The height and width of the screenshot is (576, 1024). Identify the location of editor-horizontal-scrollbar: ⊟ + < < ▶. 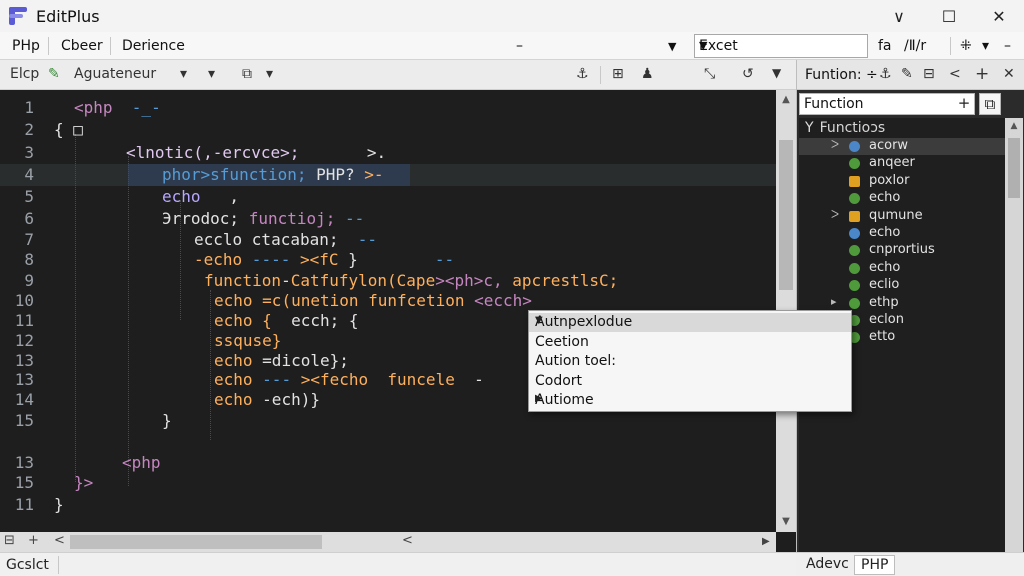
(388, 542).